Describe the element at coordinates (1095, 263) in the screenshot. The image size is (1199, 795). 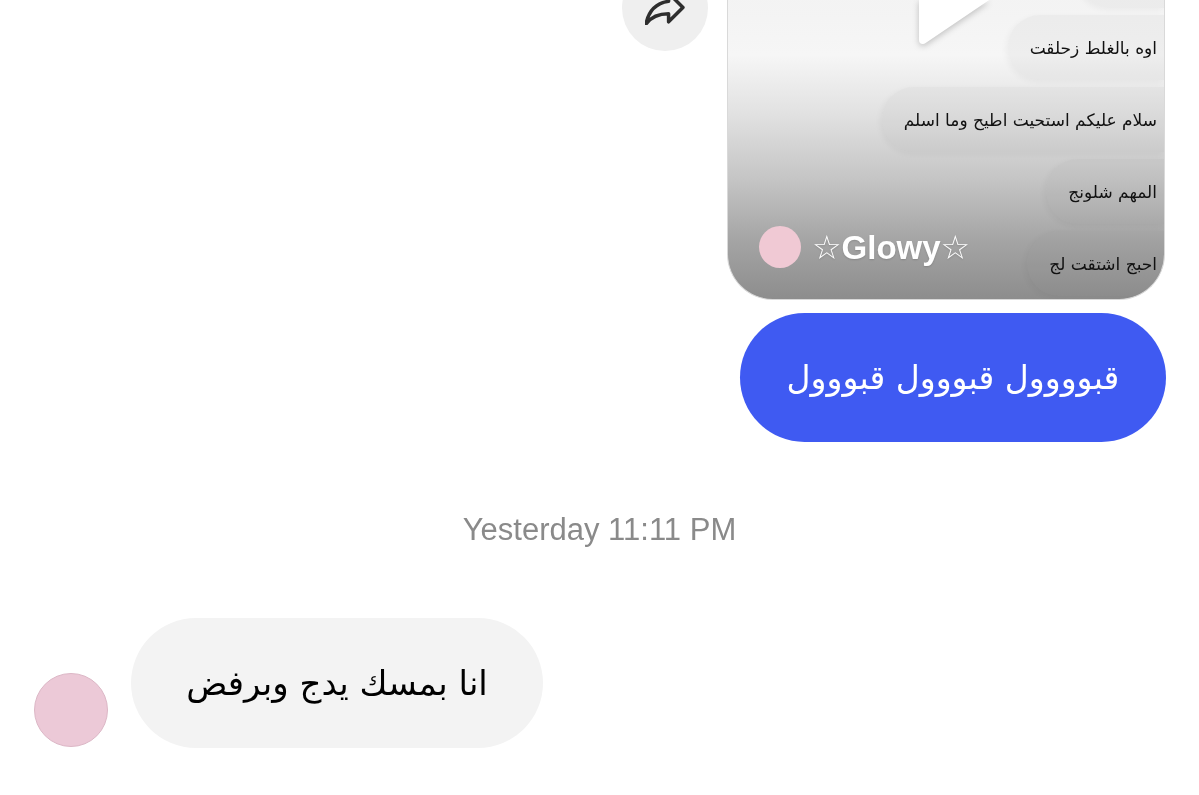
I see `message-bubble: احبج اشتقت لج` at that location.